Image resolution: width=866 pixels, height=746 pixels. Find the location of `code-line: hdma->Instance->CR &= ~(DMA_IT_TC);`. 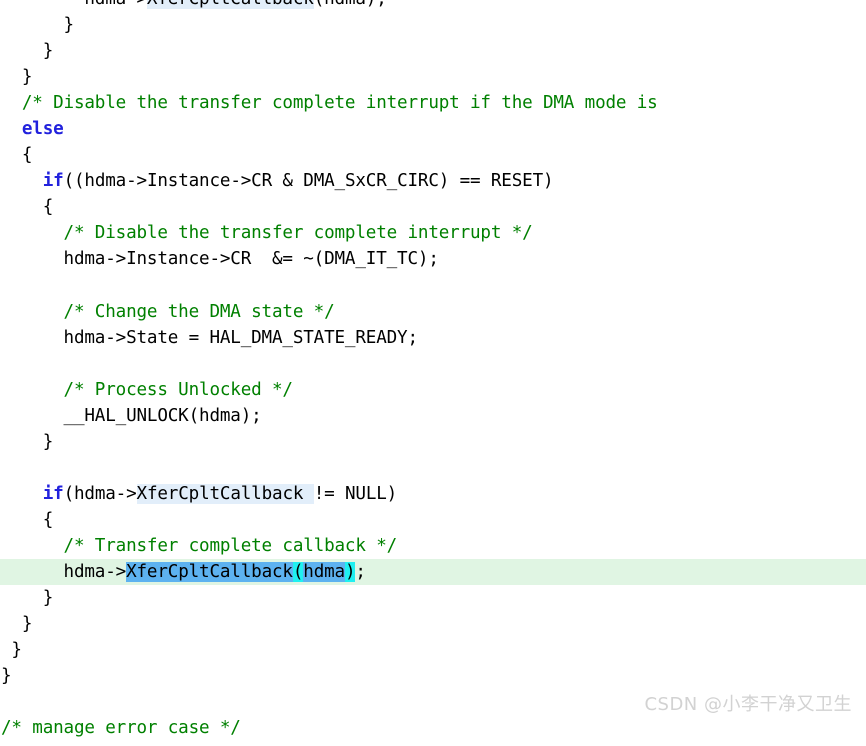

code-line: hdma->Instance->CR &= ~(DMA_IT_TC); is located at coordinates (433, 259).